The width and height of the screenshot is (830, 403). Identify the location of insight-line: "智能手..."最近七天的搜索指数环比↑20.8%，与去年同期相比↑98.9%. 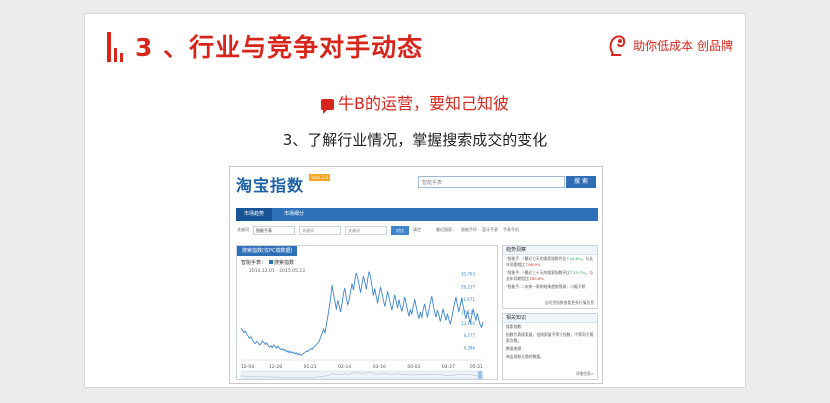
(549, 261).